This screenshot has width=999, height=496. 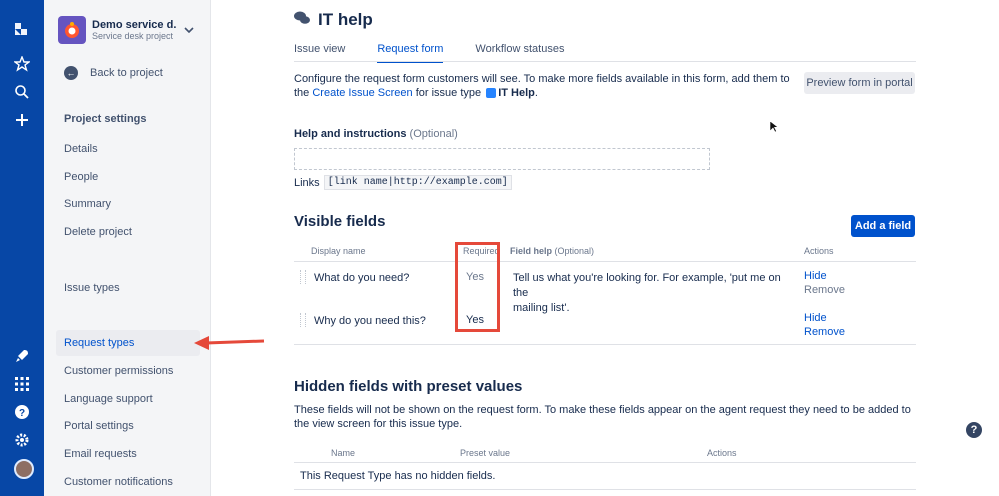 What do you see at coordinates (133, 36) in the screenshot?
I see `project-type: Service desk project` at bounding box center [133, 36].